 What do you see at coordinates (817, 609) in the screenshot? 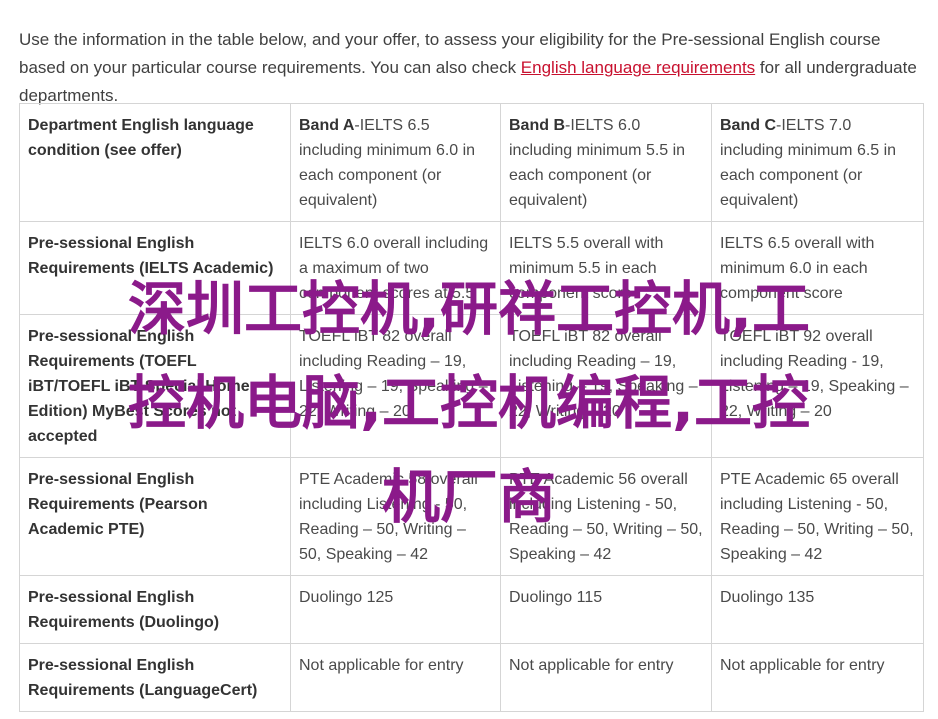
I see `table-cell: Duolingo 135` at bounding box center [817, 609].